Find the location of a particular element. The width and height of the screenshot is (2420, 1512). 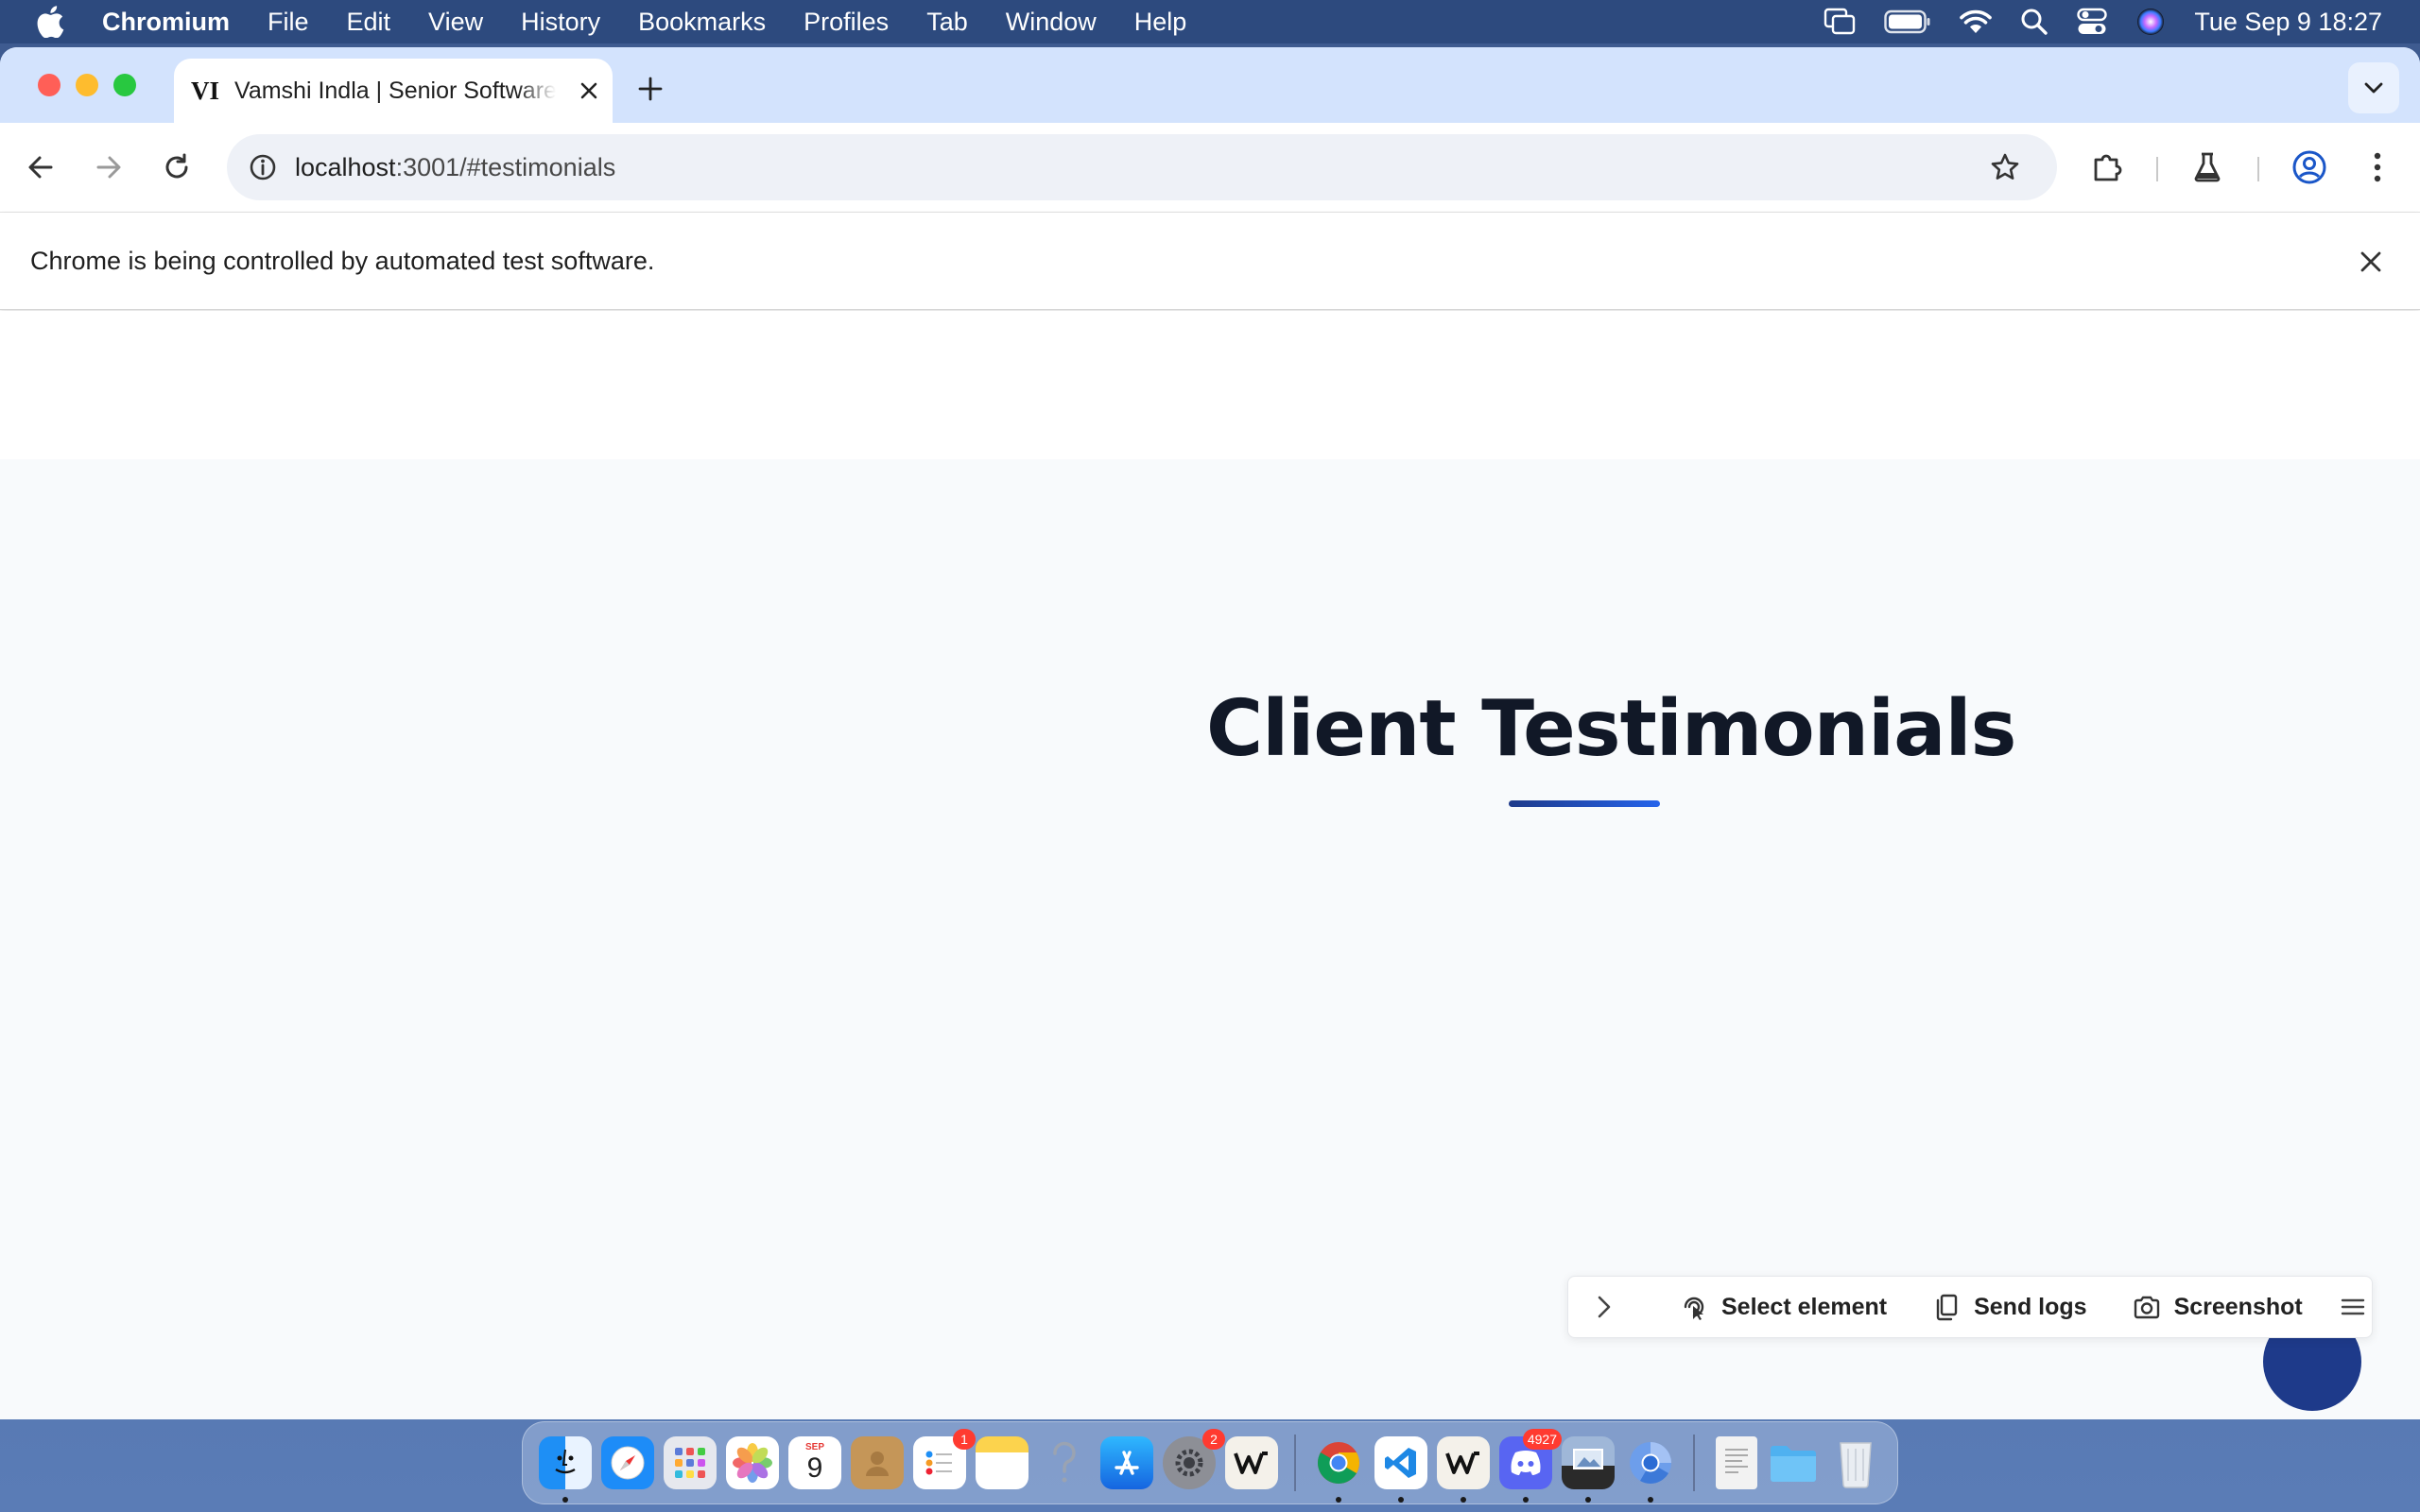

window-zoom-button is located at coordinates (124, 85).